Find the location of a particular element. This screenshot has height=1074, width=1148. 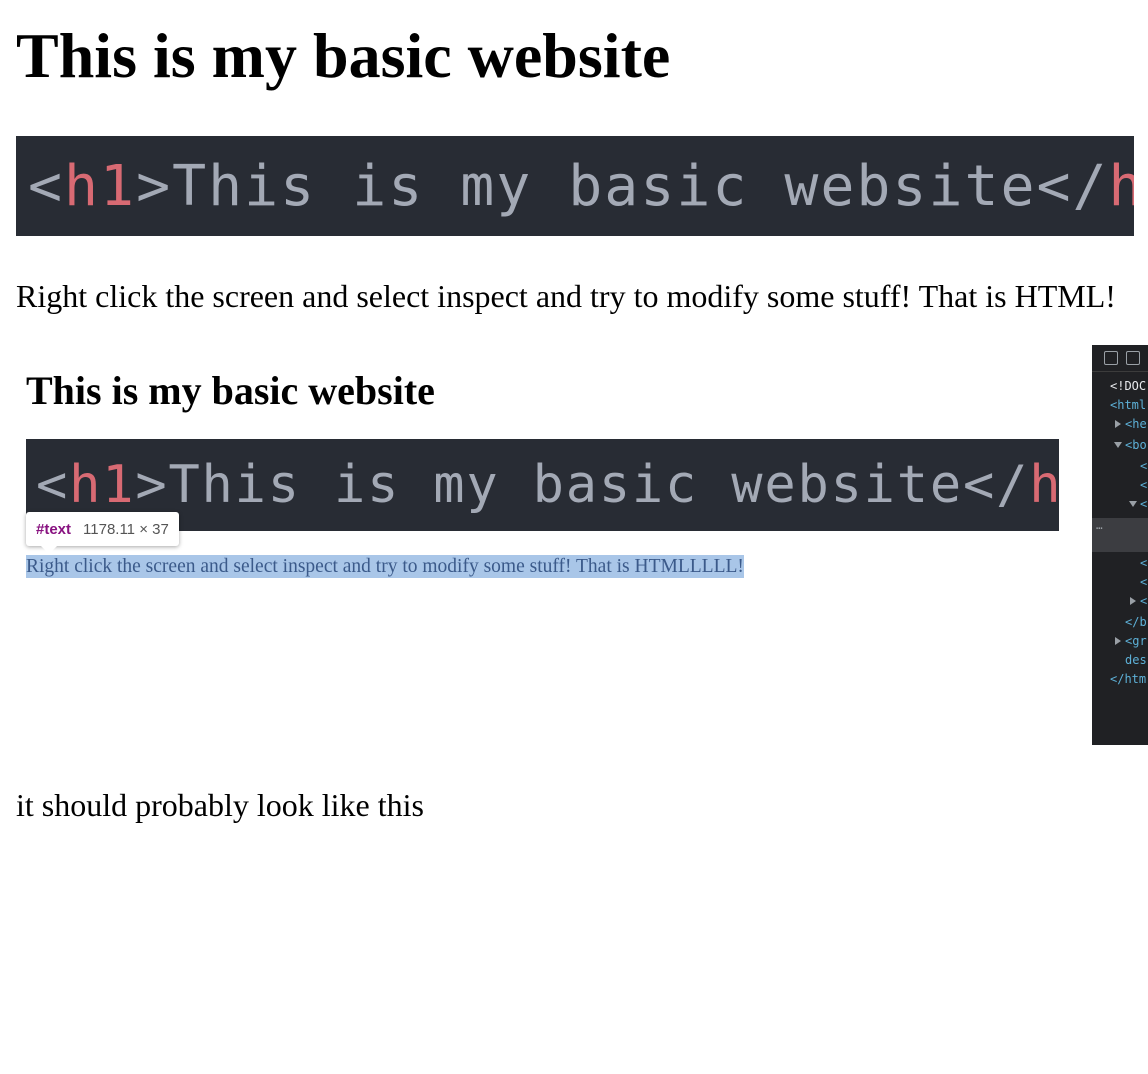

devtools-line-doctype: <!DOC is located at coordinates (1128, 386).